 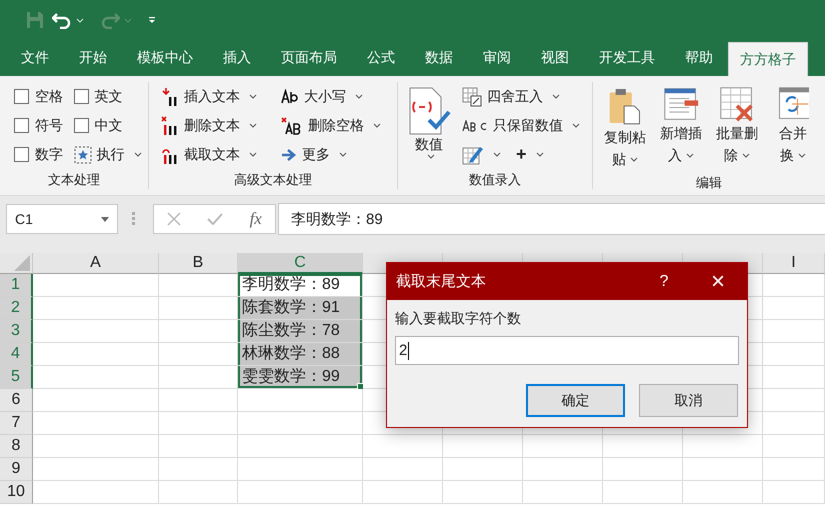 What do you see at coordinates (62, 219) in the screenshot?
I see `name-box: C1` at bounding box center [62, 219].